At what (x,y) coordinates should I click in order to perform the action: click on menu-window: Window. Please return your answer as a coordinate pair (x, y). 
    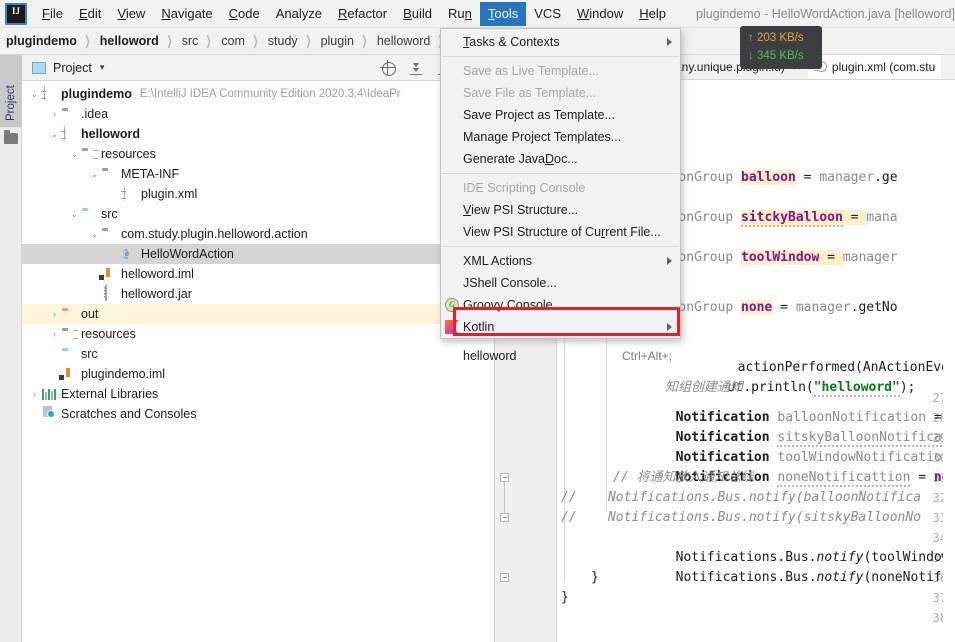
    Looking at the image, I should click on (600, 14).